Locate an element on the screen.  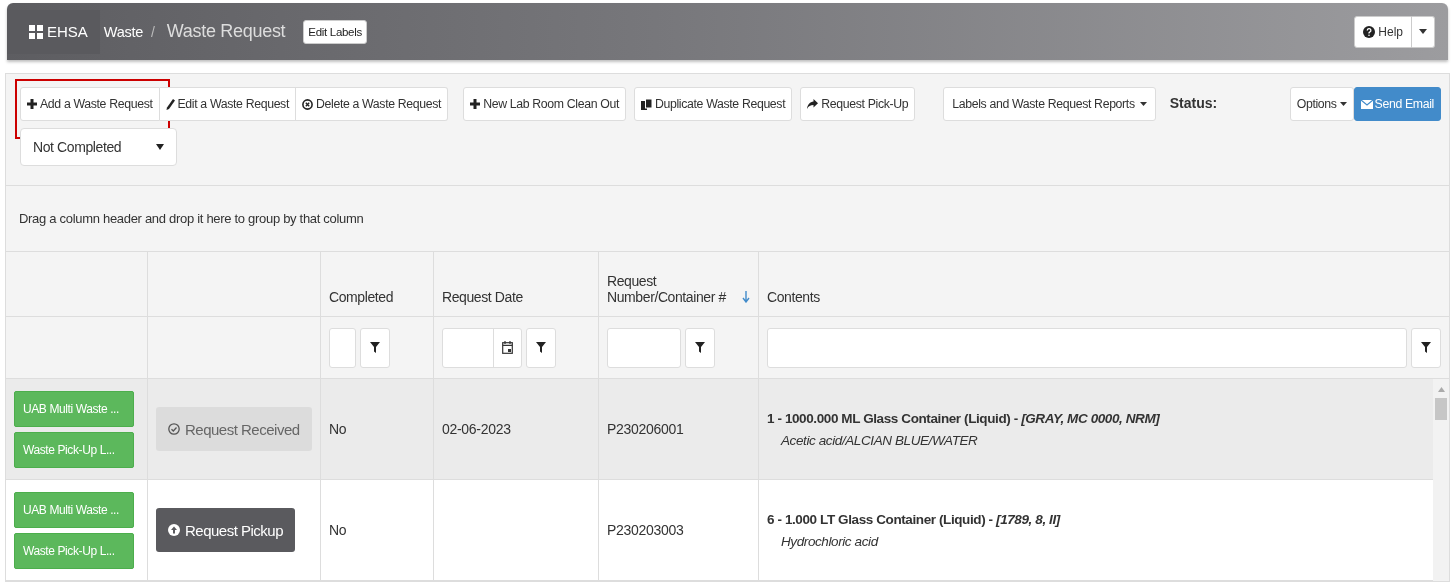
scrollbar-thumb is located at coordinates (1441, 409).